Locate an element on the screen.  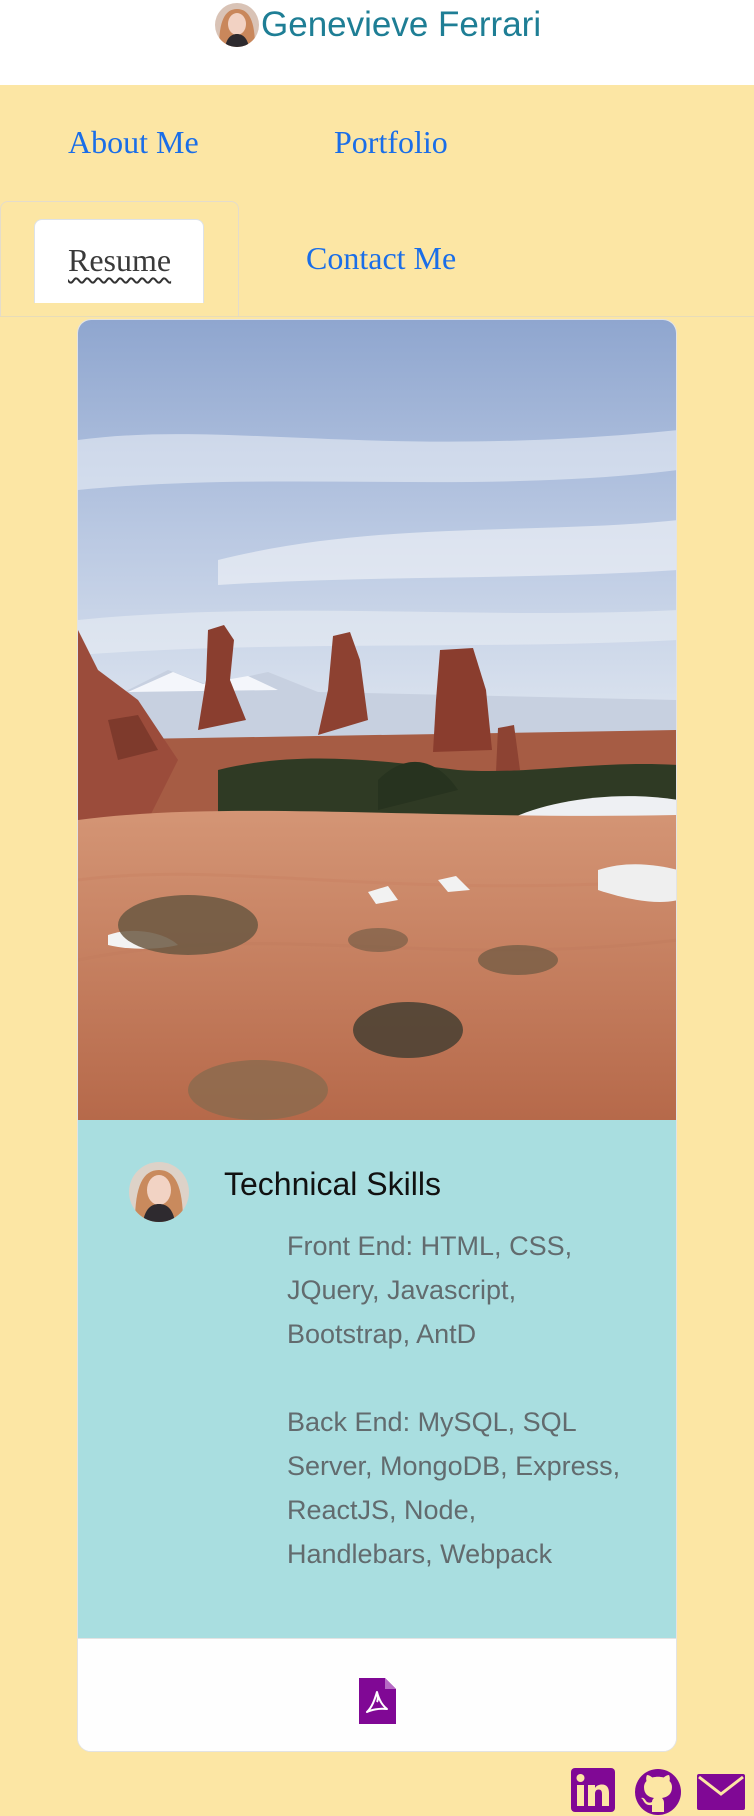
mail-icon is located at coordinates (721, 1791).